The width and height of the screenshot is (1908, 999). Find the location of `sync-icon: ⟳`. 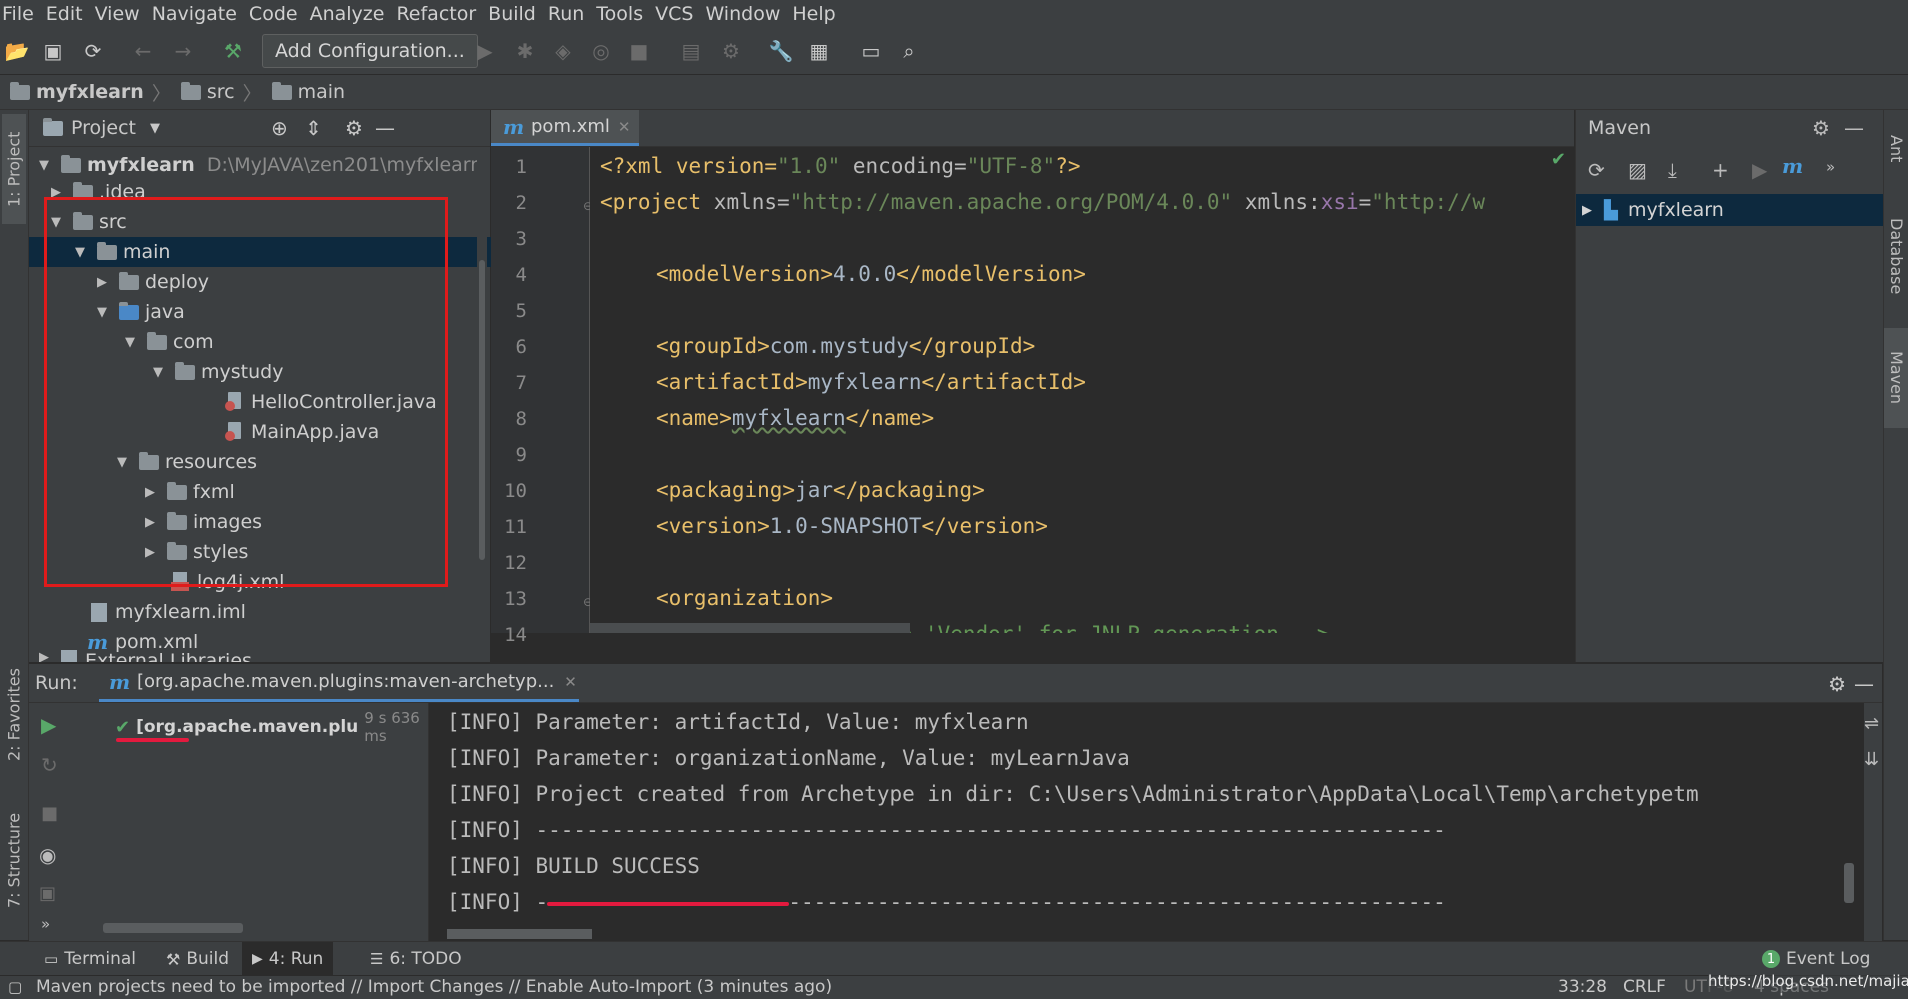

sync-icon: ⟳ is located at coordinates (93, 51).